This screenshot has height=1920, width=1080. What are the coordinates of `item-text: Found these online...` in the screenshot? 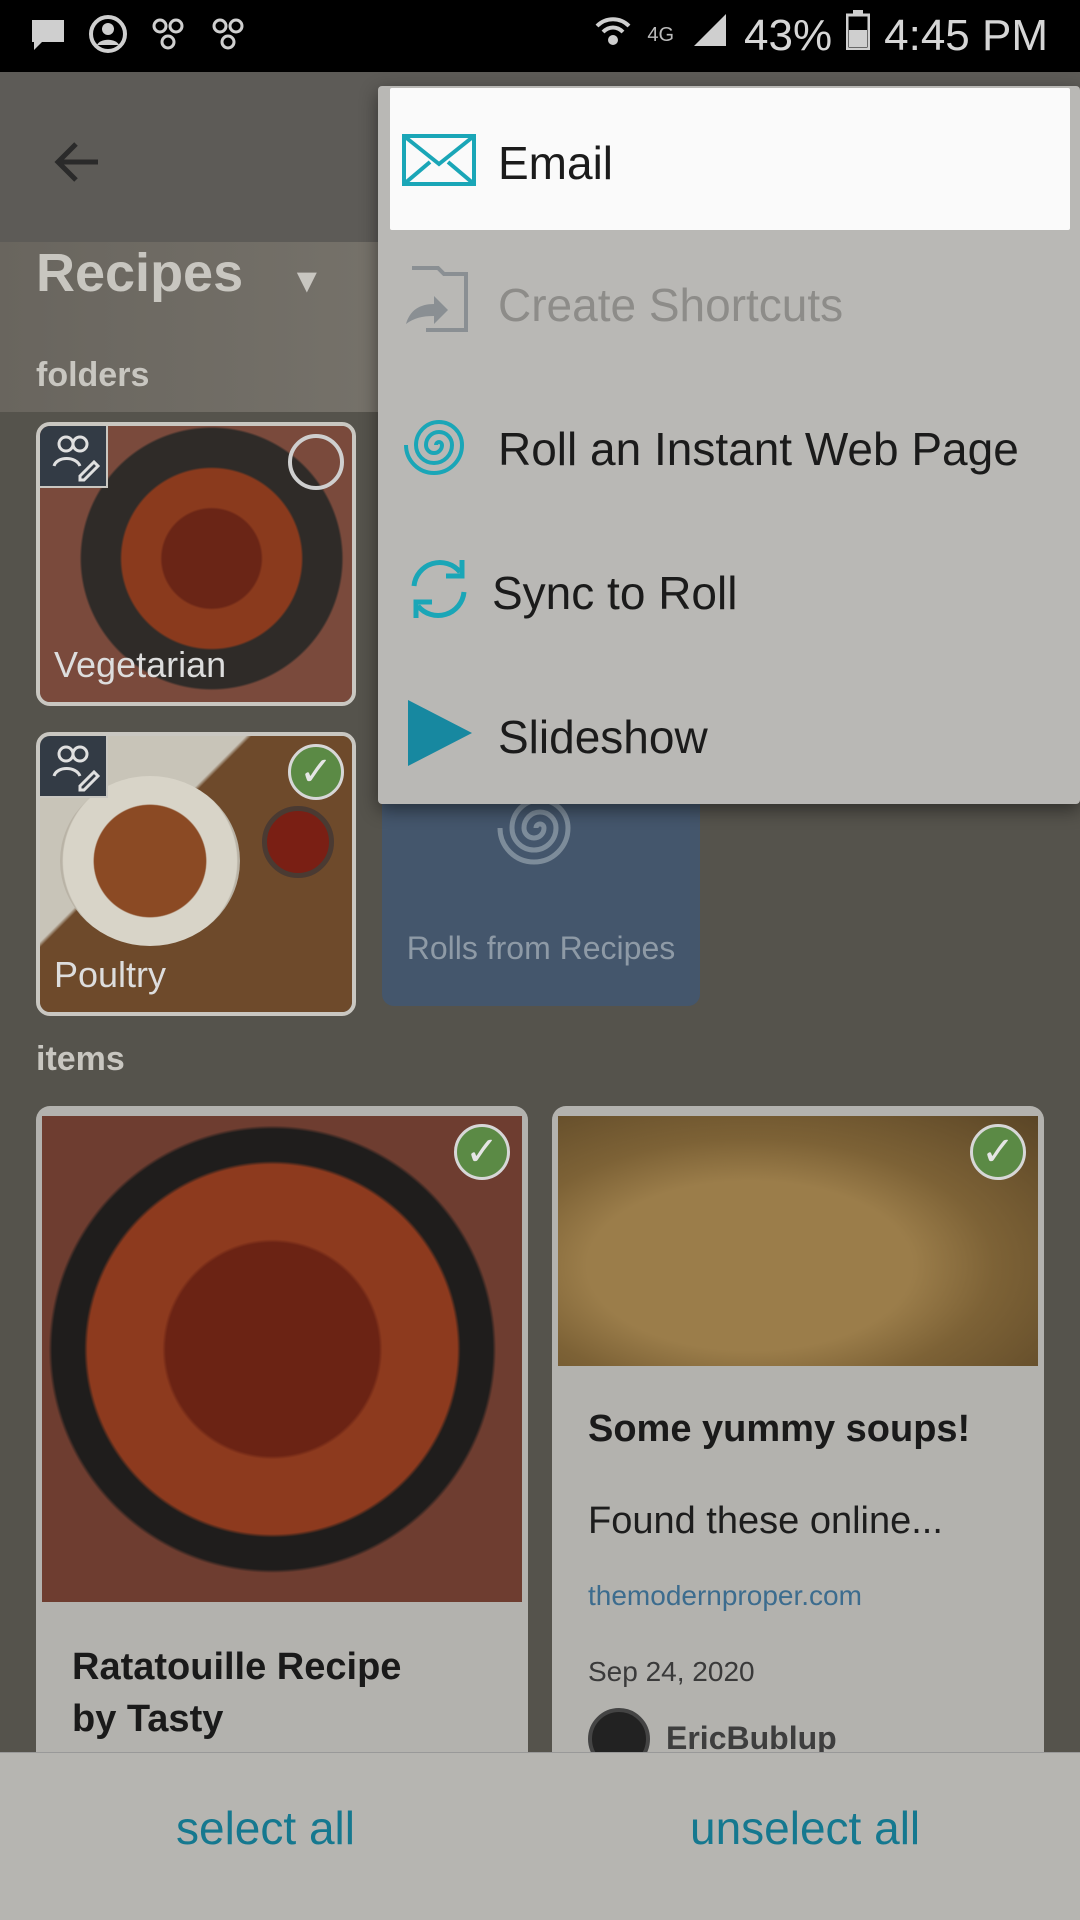 It's located at (765, 1521).